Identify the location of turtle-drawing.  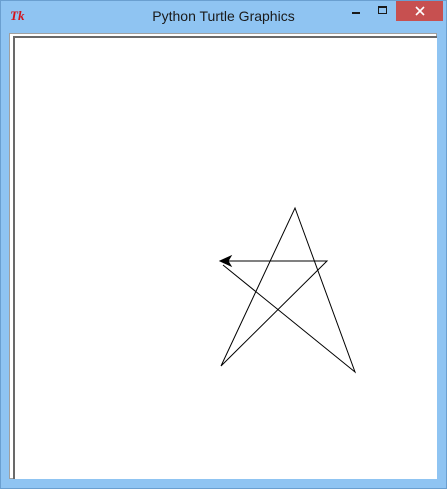
(287, 290).